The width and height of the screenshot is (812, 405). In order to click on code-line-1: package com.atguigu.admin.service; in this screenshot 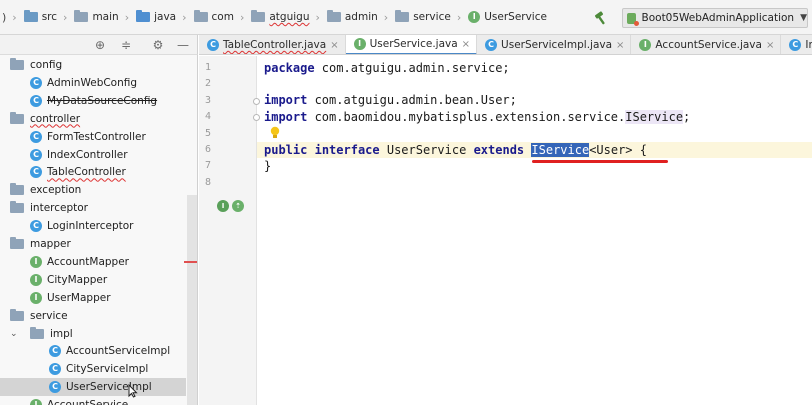, I will do `click(387, 68)`.